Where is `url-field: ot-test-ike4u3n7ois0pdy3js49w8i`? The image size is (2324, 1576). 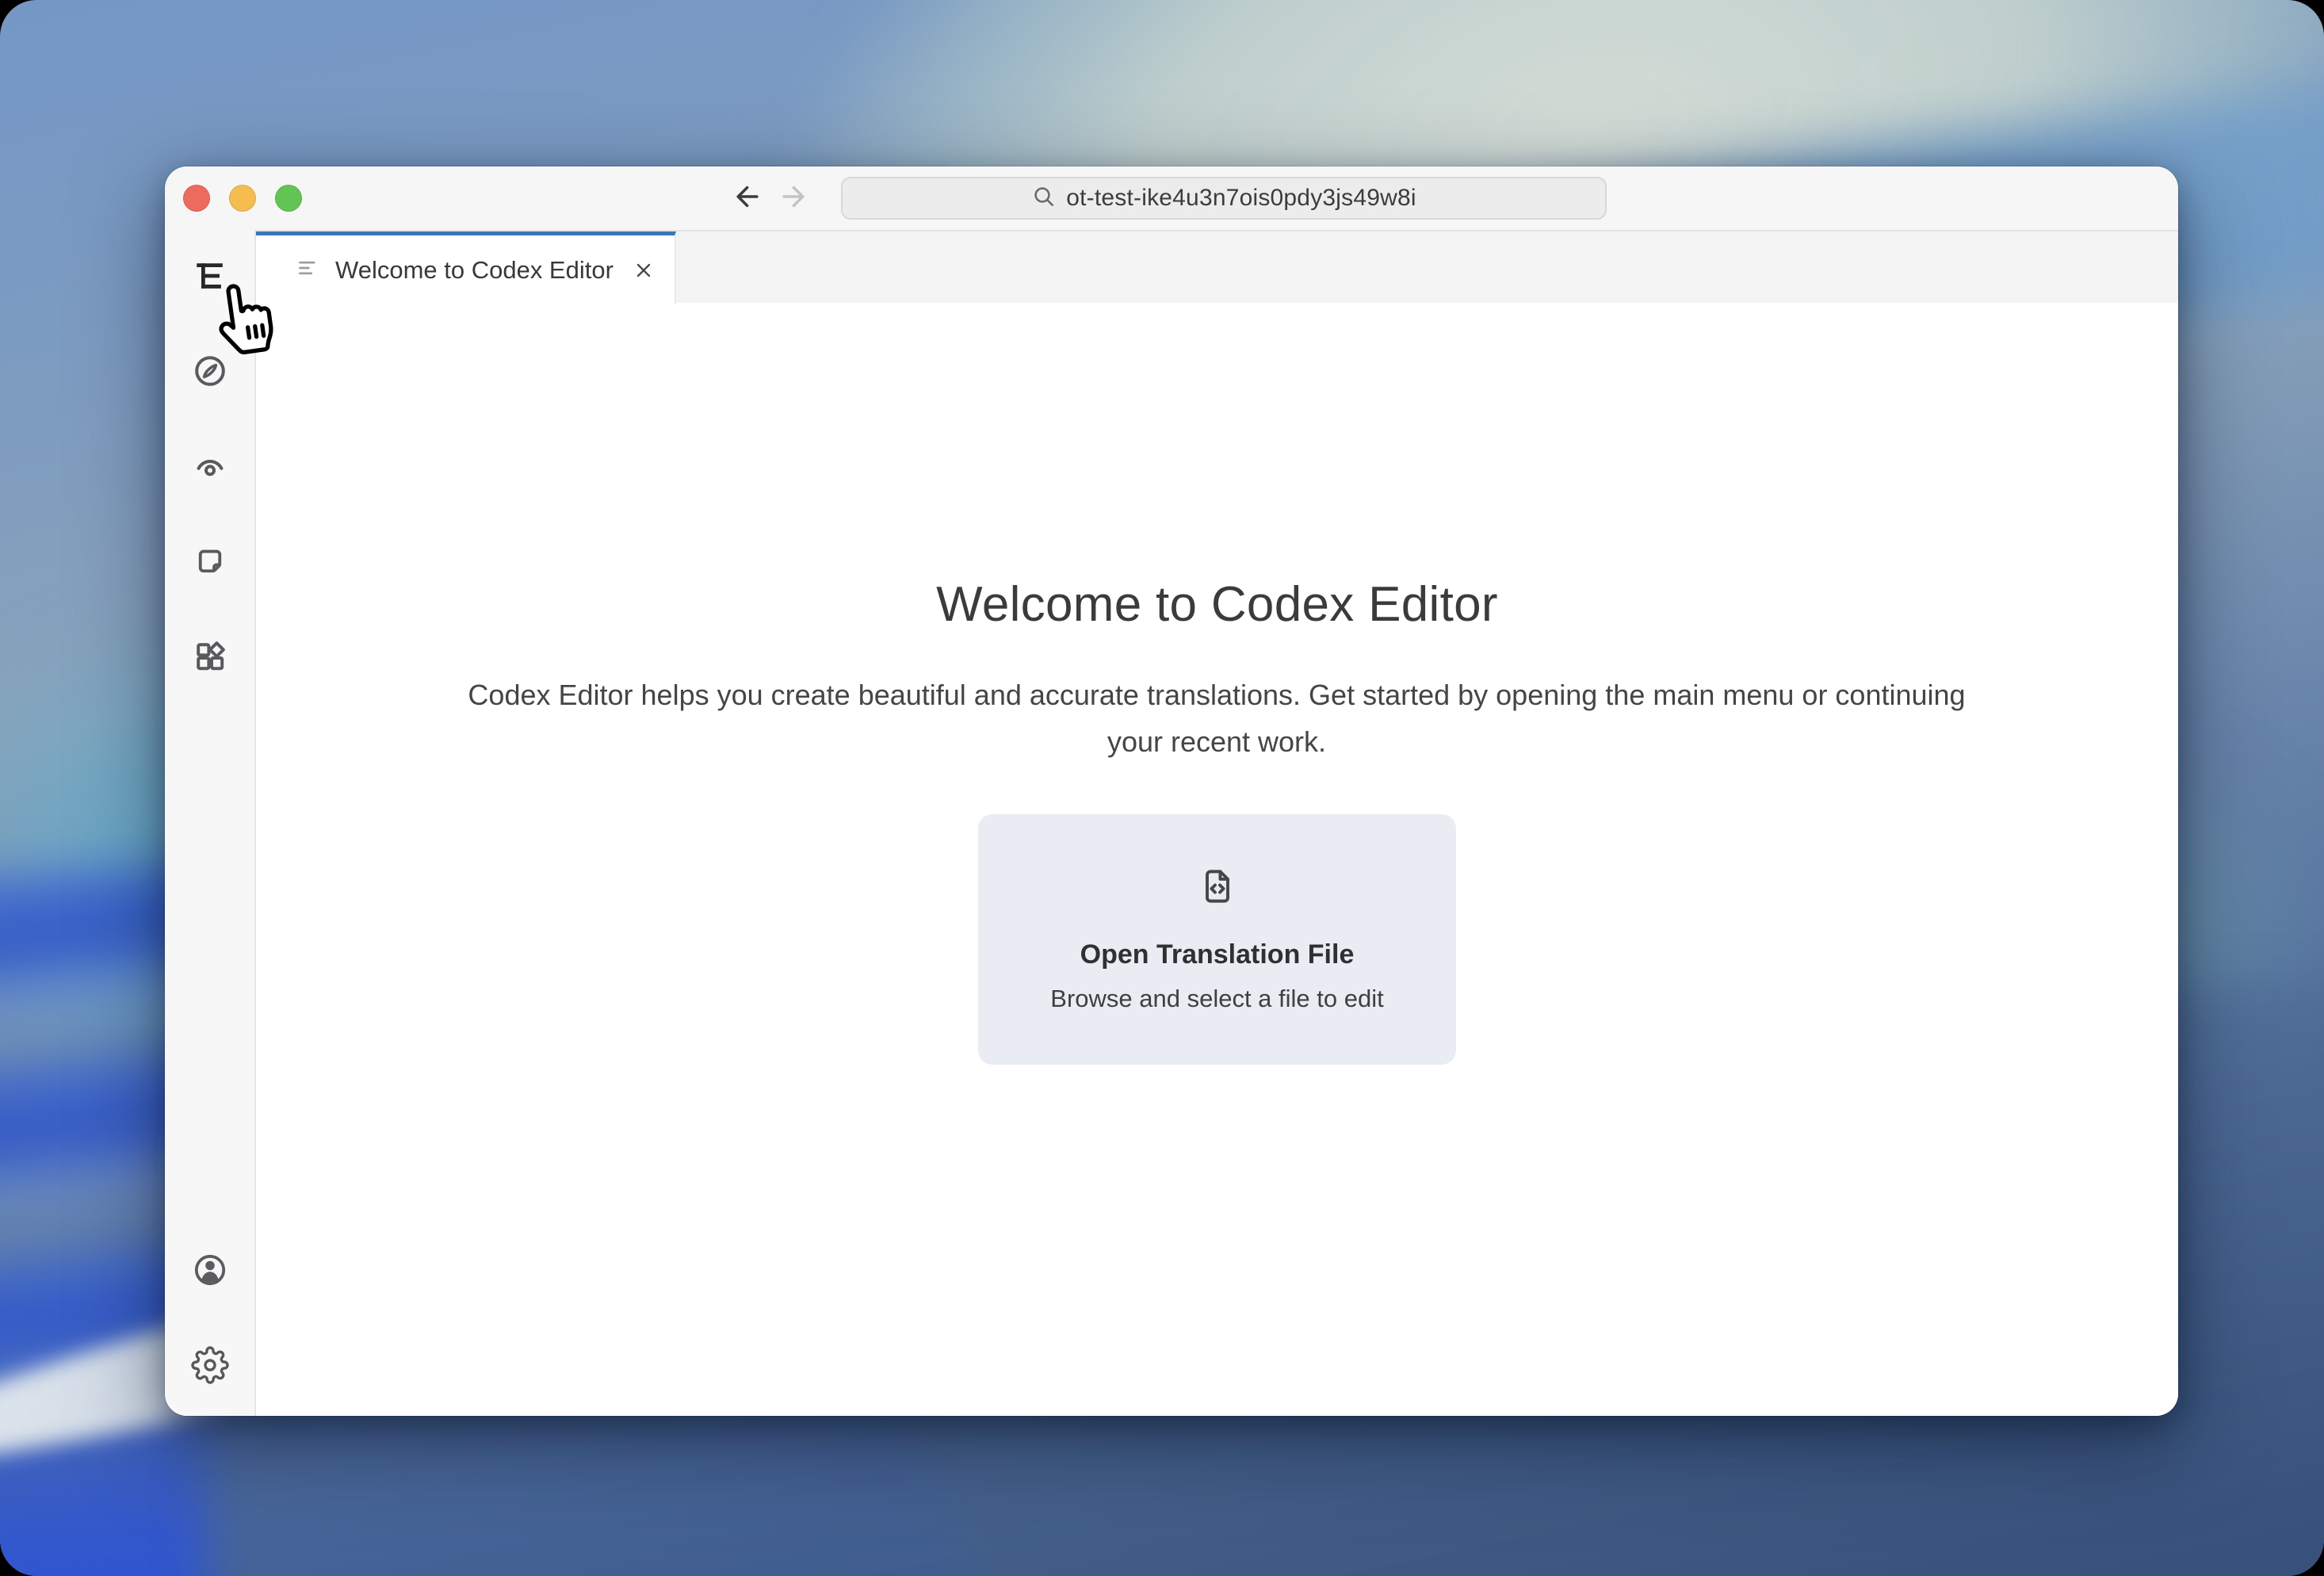 url-field: ot-test-ike4u3n7ois0pdy3js49w8i is located at coordinates (1224, 198).